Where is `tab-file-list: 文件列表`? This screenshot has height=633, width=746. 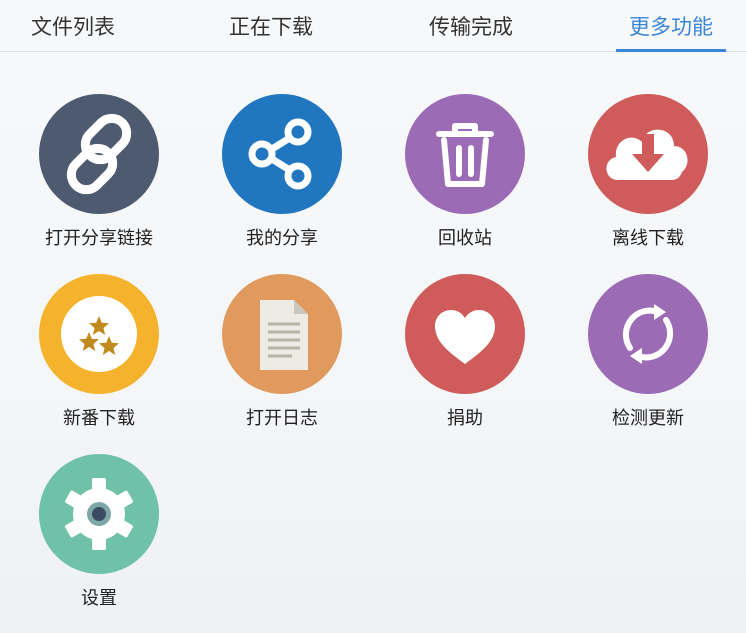 tab-file-list: 文件列表 is located at coordinates (73, 25).